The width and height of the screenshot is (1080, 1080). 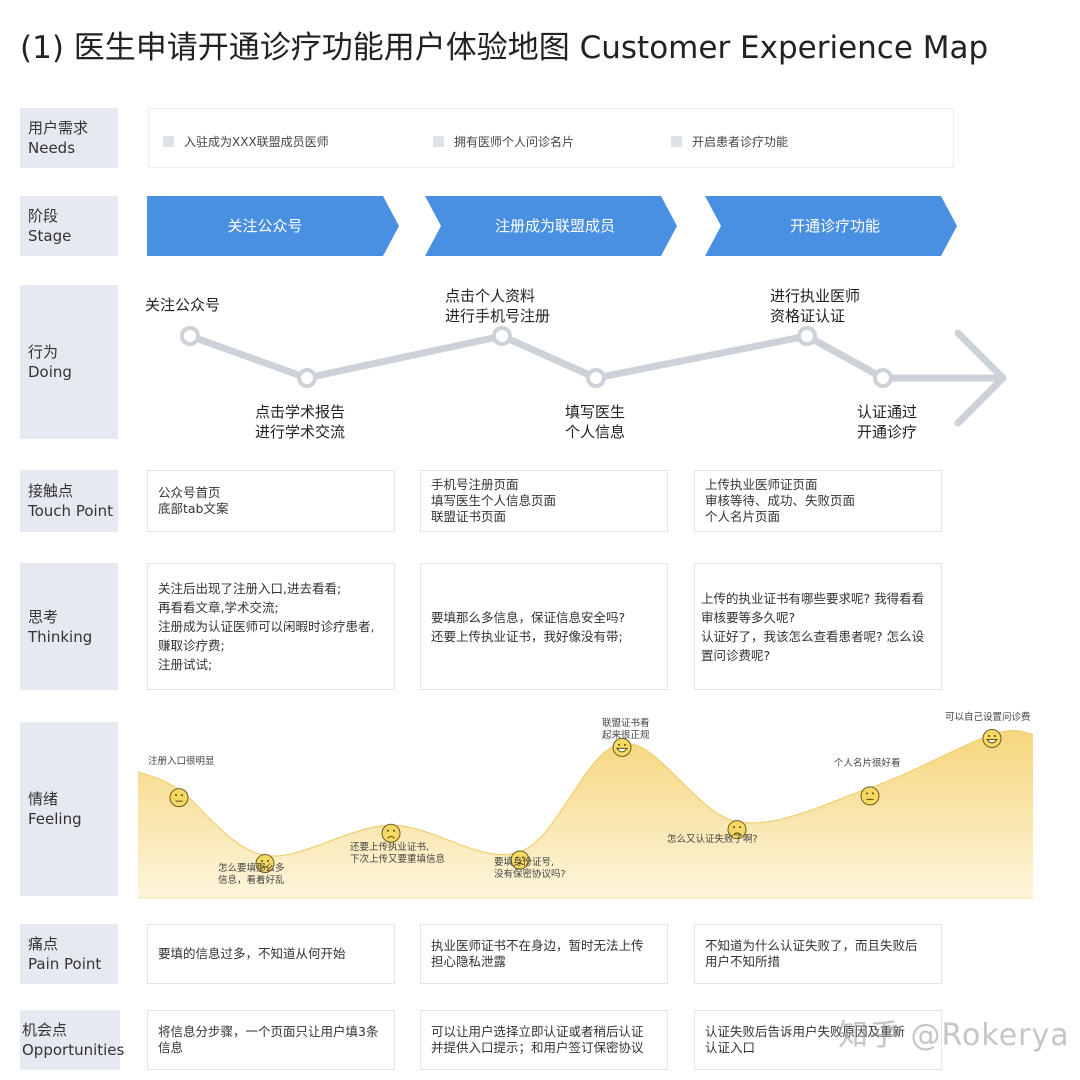 What do you see at coordinates (50, 236) in the screenshot?
I see `row-label-en: Stage` at bounding box center [50, 236].